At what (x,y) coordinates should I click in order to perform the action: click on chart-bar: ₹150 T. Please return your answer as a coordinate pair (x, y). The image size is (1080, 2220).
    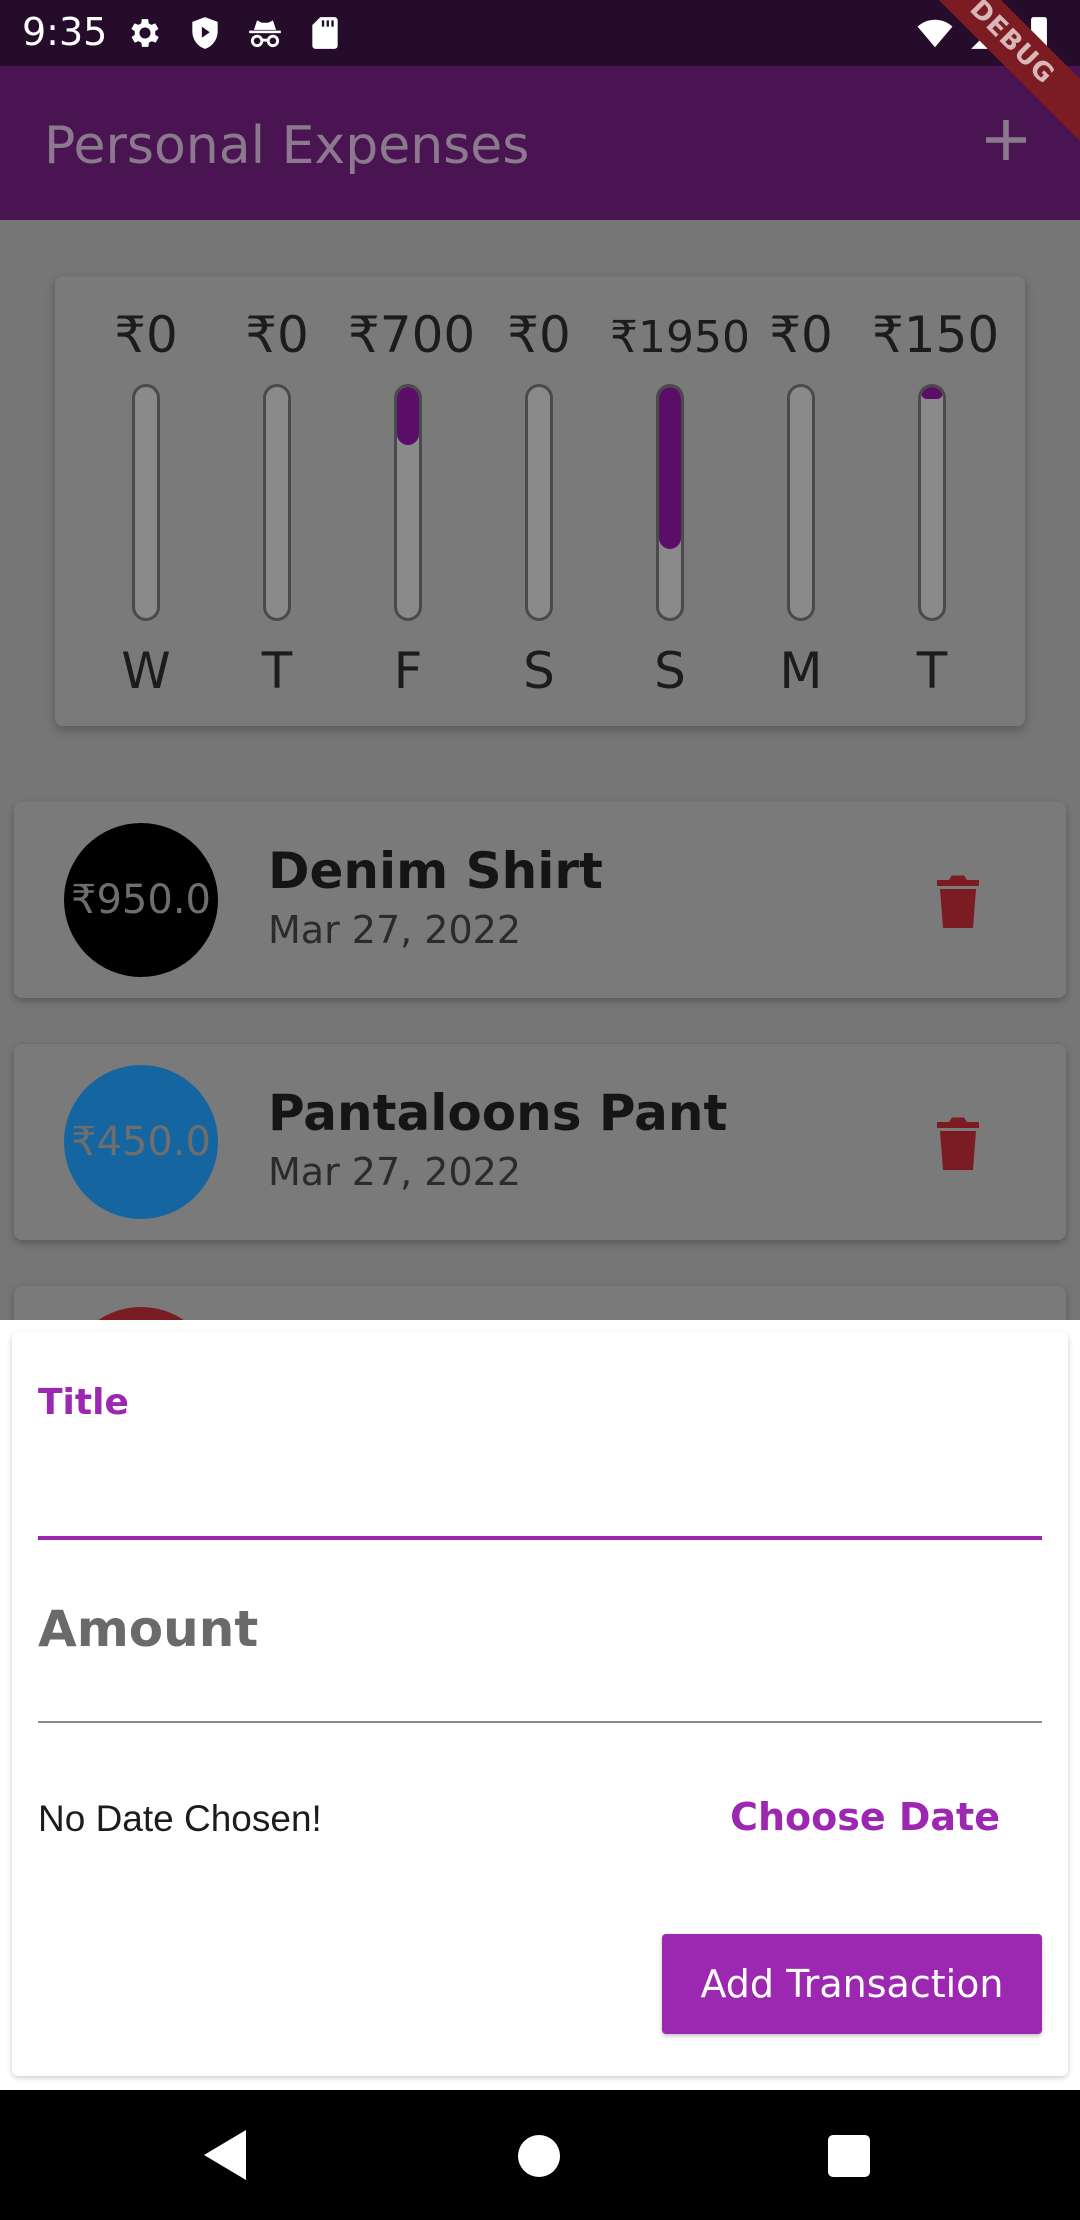
    Looking at the image, I should click on (936, 501).